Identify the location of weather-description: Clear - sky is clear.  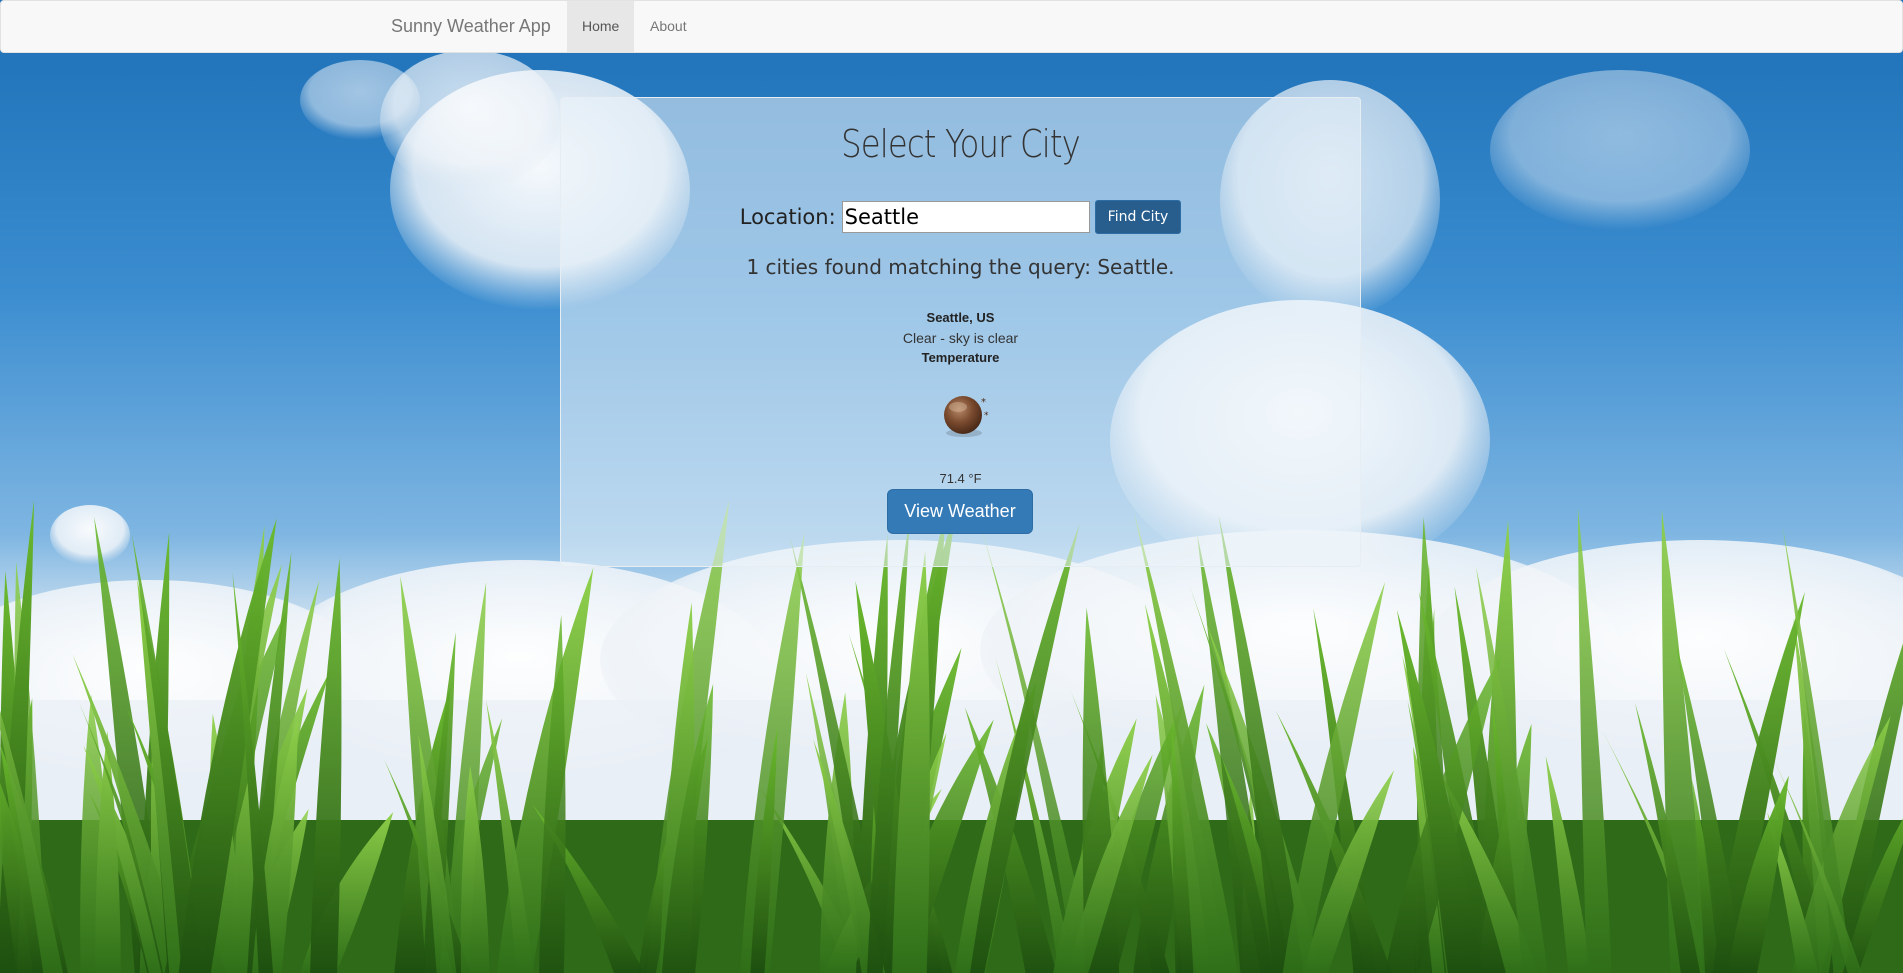
(960, 338).